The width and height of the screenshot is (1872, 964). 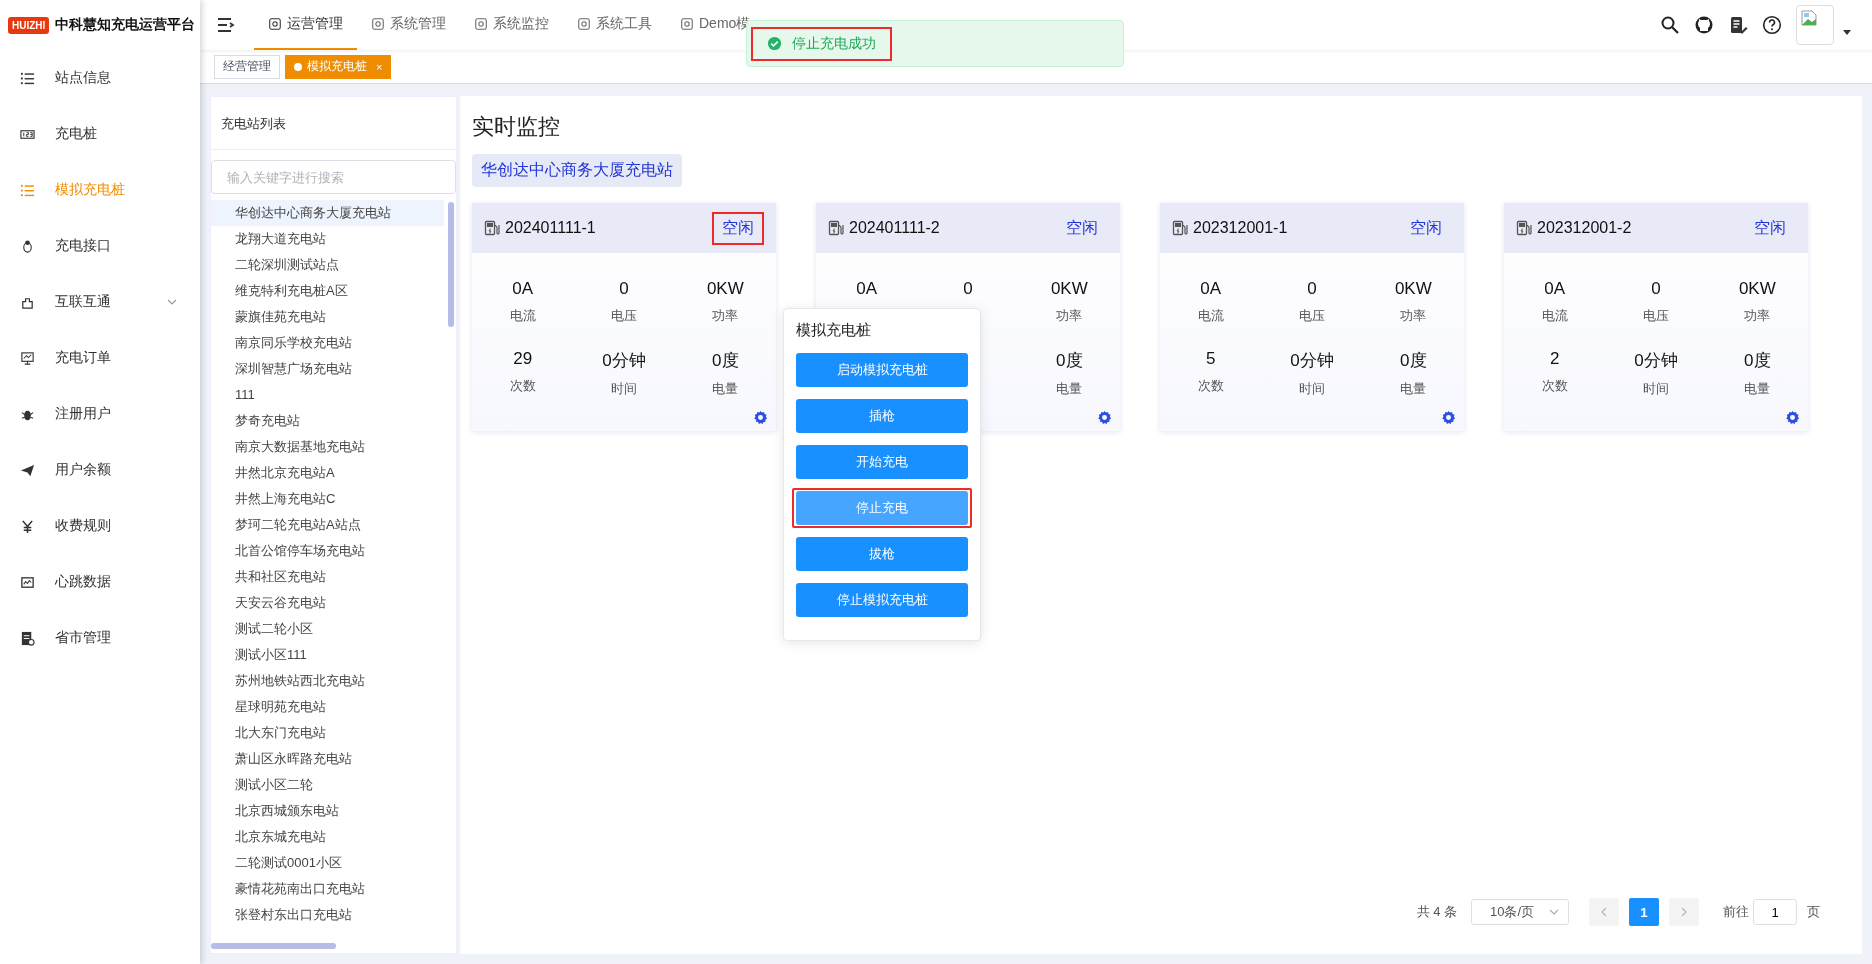 I want to click on total-count: 共 4 条, so click(x=1436, y=912).